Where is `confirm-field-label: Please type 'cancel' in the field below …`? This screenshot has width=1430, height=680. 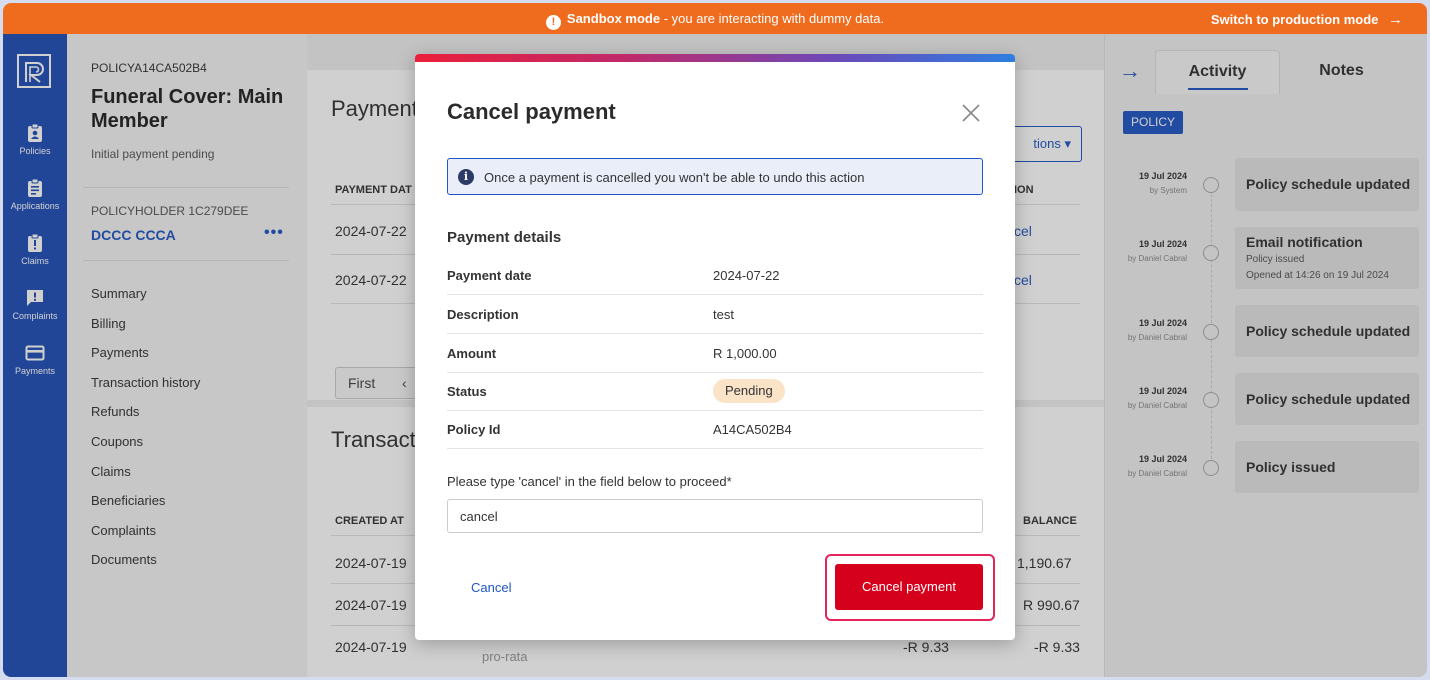
confirm-field-label: Please type 'cancel' in the field below … is located at coordinates (589, 481).